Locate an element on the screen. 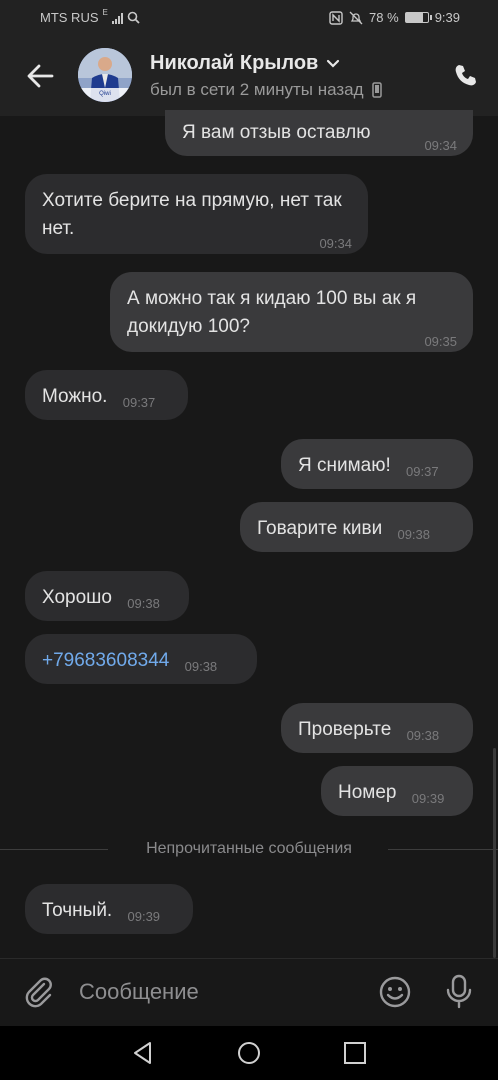  battery-icon is located at coordinates (418, 17).